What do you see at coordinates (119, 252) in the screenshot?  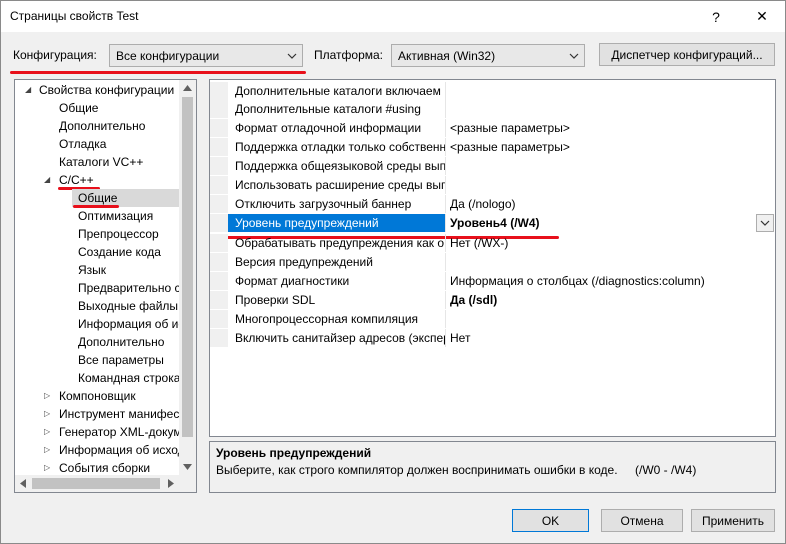 I see `tree-item-code-generation: Создание кода` at bounding box center [119, 252].